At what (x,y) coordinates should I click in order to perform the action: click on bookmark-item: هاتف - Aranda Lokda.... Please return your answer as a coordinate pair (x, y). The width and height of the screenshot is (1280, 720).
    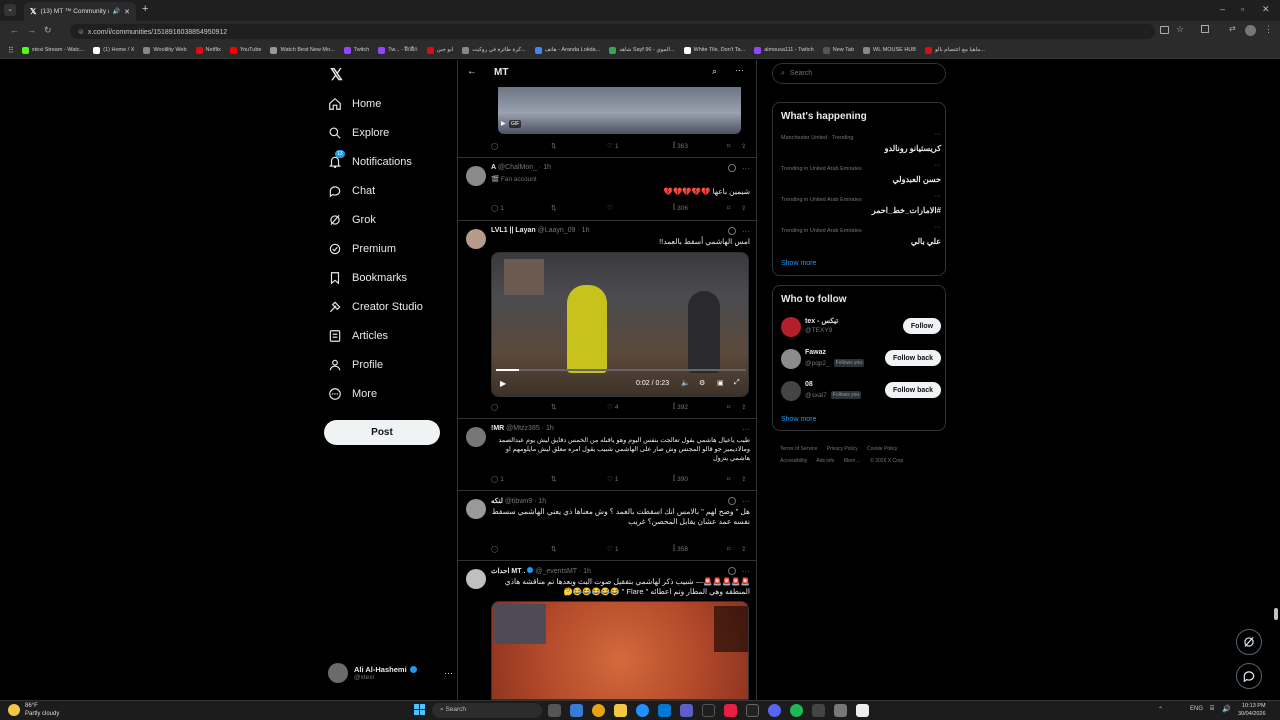
    Looking at the image, I should click on (567, 50).